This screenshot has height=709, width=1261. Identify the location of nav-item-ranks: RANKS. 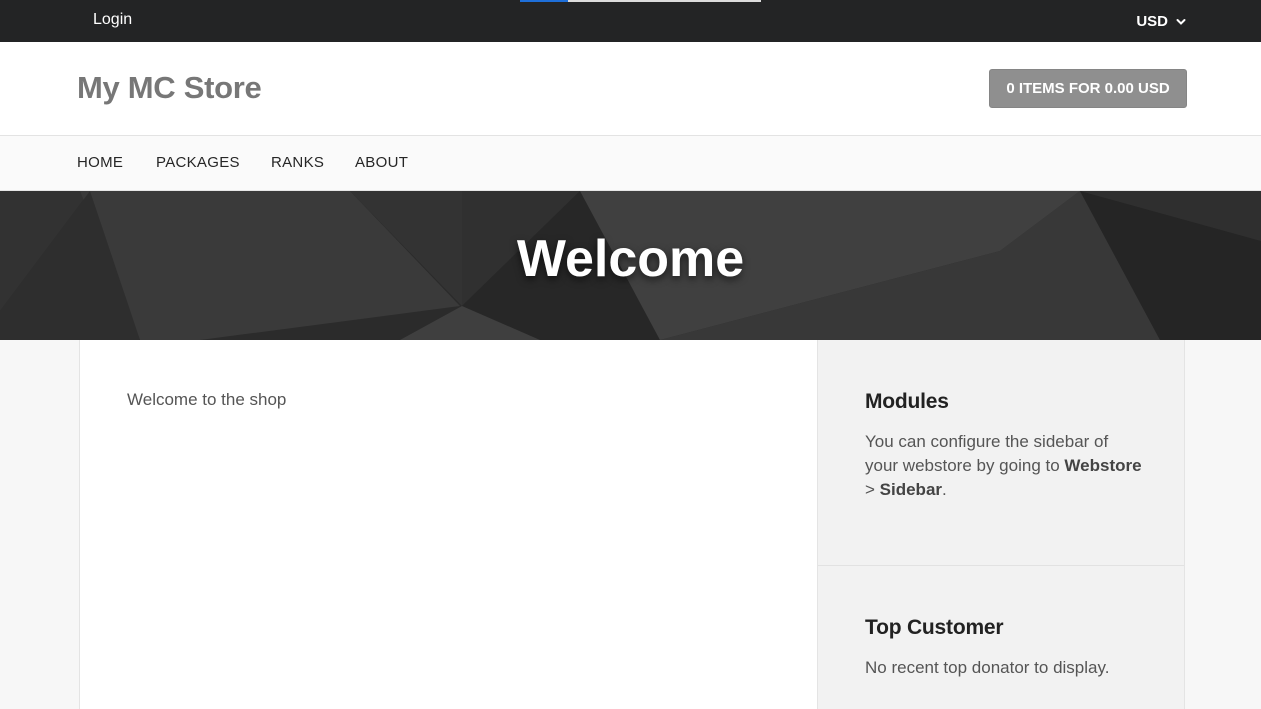
(297, 162).